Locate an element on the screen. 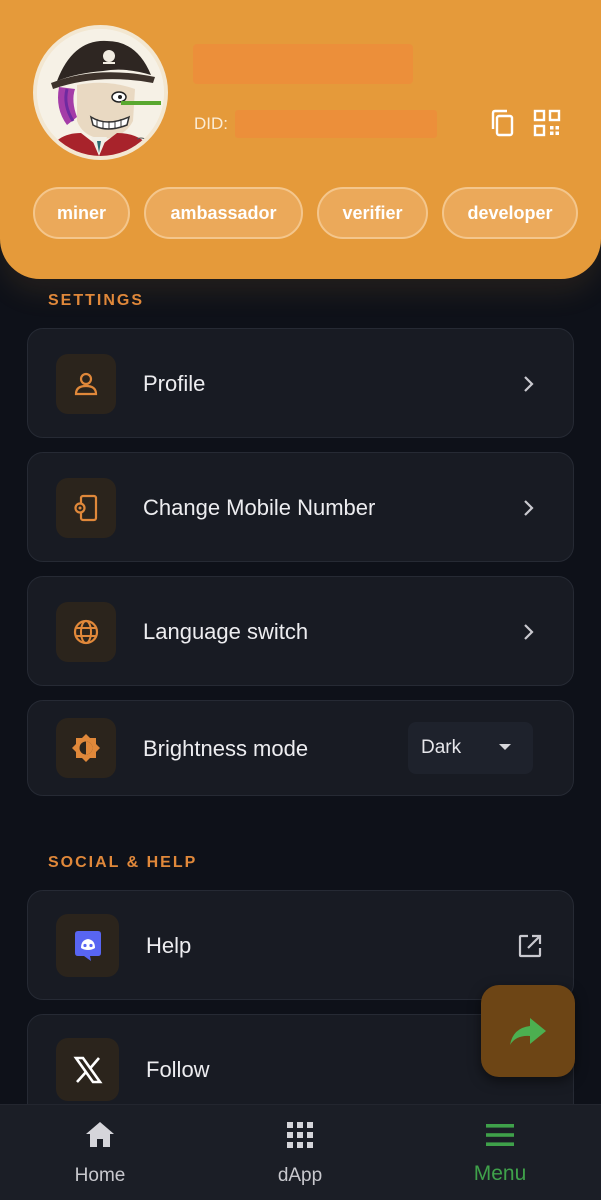 This screenshot has height=1200, width=601. settings-item-label: Language switch is located at coordinates (226, 631).